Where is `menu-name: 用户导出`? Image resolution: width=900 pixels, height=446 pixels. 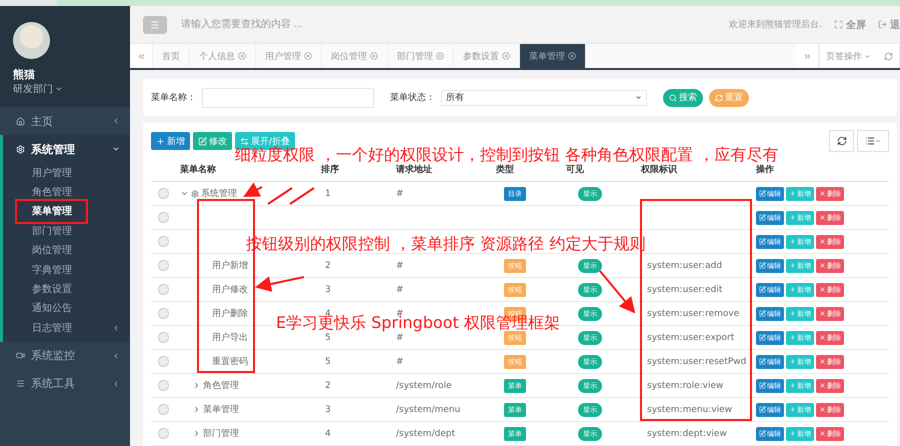 menu-name: 用户导出 is located at coordinates (229, 338).